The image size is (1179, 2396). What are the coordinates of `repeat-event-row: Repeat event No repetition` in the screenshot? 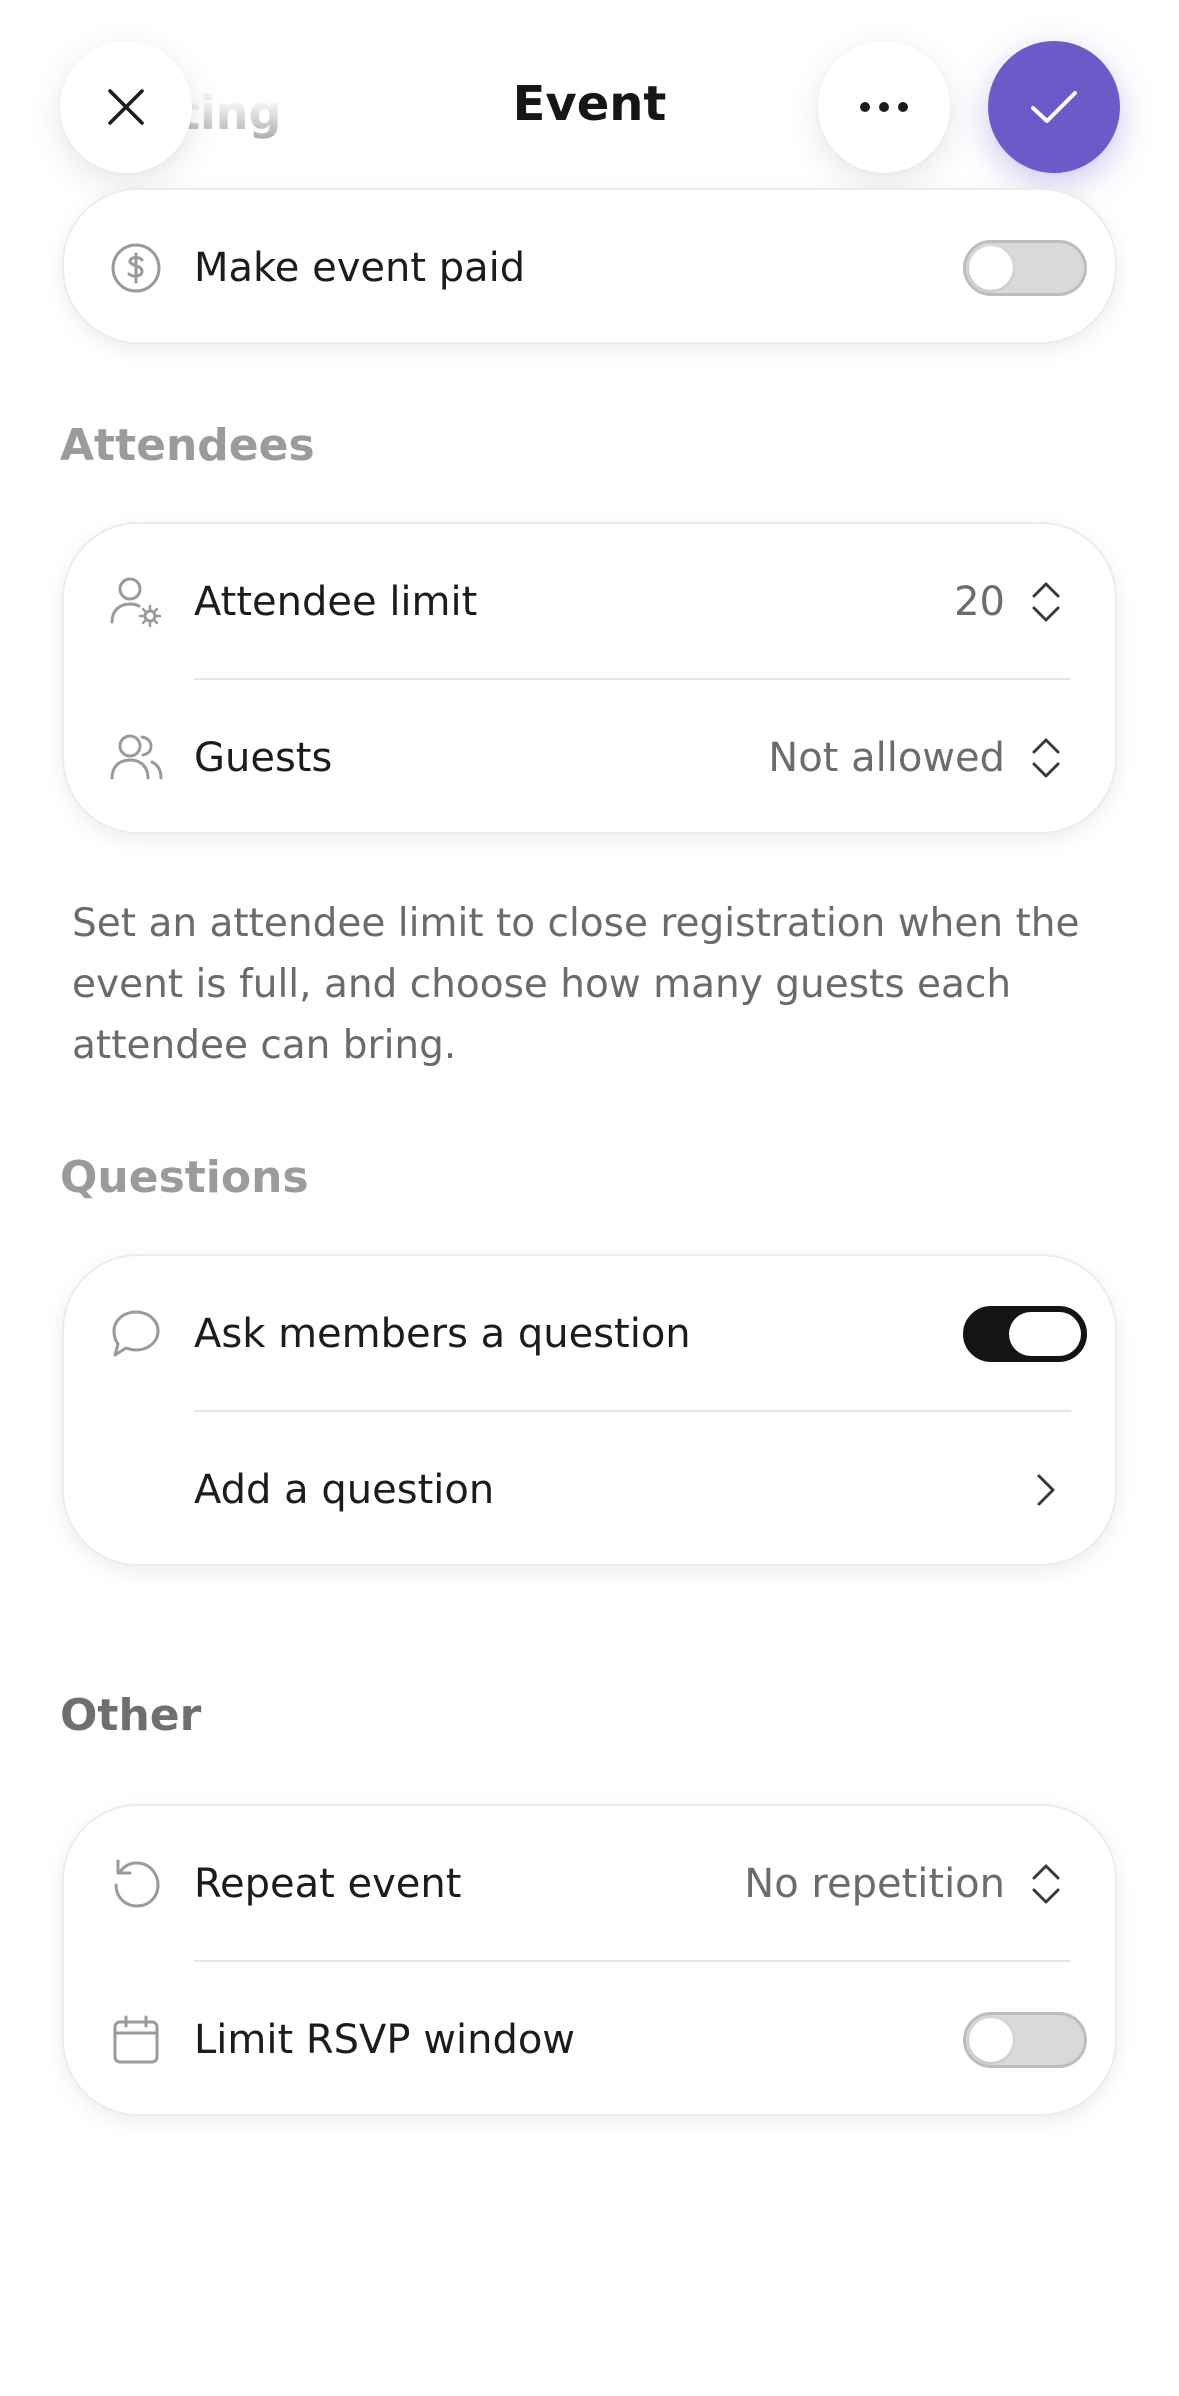 It's located at (589, 1884).